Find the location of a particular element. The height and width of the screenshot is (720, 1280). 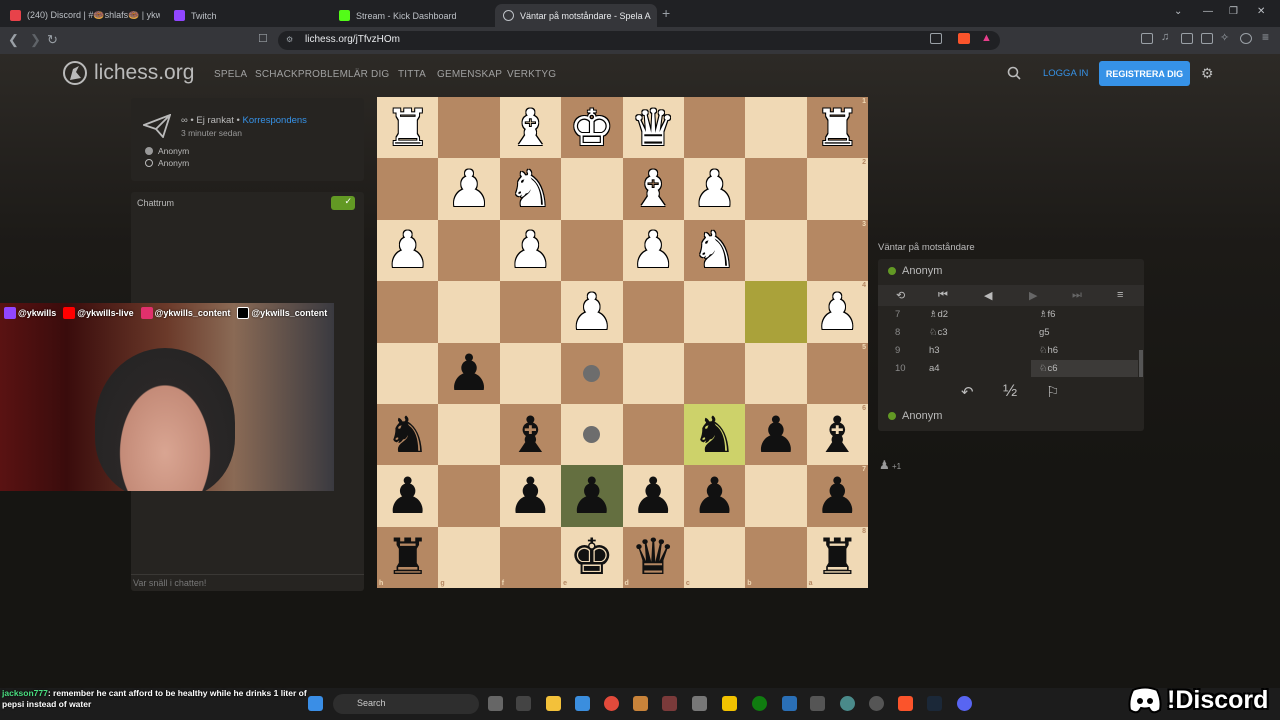

close-window-icon: ✕ is located at coordinates (1261, 11).